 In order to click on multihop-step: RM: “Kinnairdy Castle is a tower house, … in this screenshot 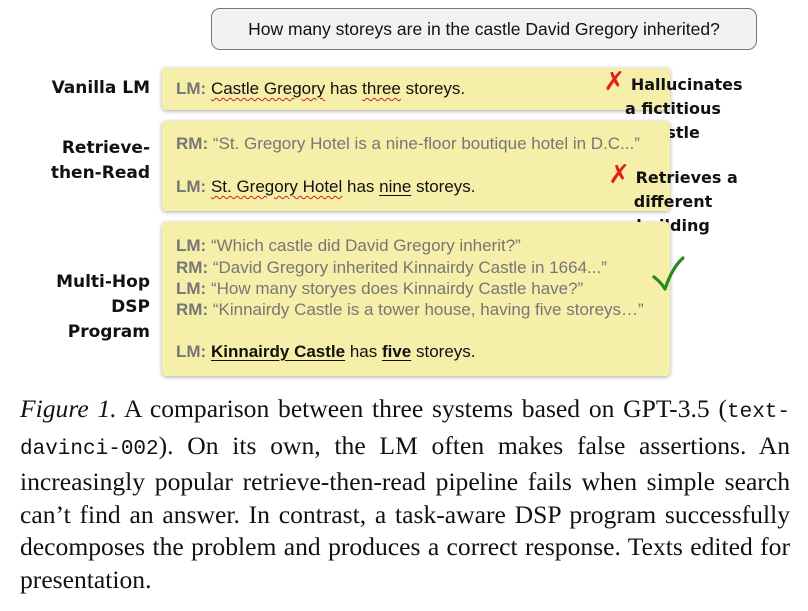, I will do `click(410, 310)`.